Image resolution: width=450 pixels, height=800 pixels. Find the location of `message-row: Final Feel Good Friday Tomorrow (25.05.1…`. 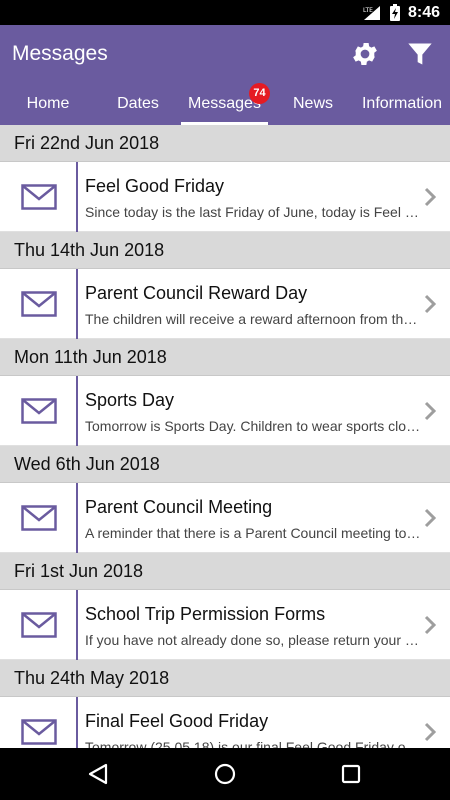

message-row: Final Feel Good Friday Tomorrow (25.05.1… is located at coordinates (225, 722).